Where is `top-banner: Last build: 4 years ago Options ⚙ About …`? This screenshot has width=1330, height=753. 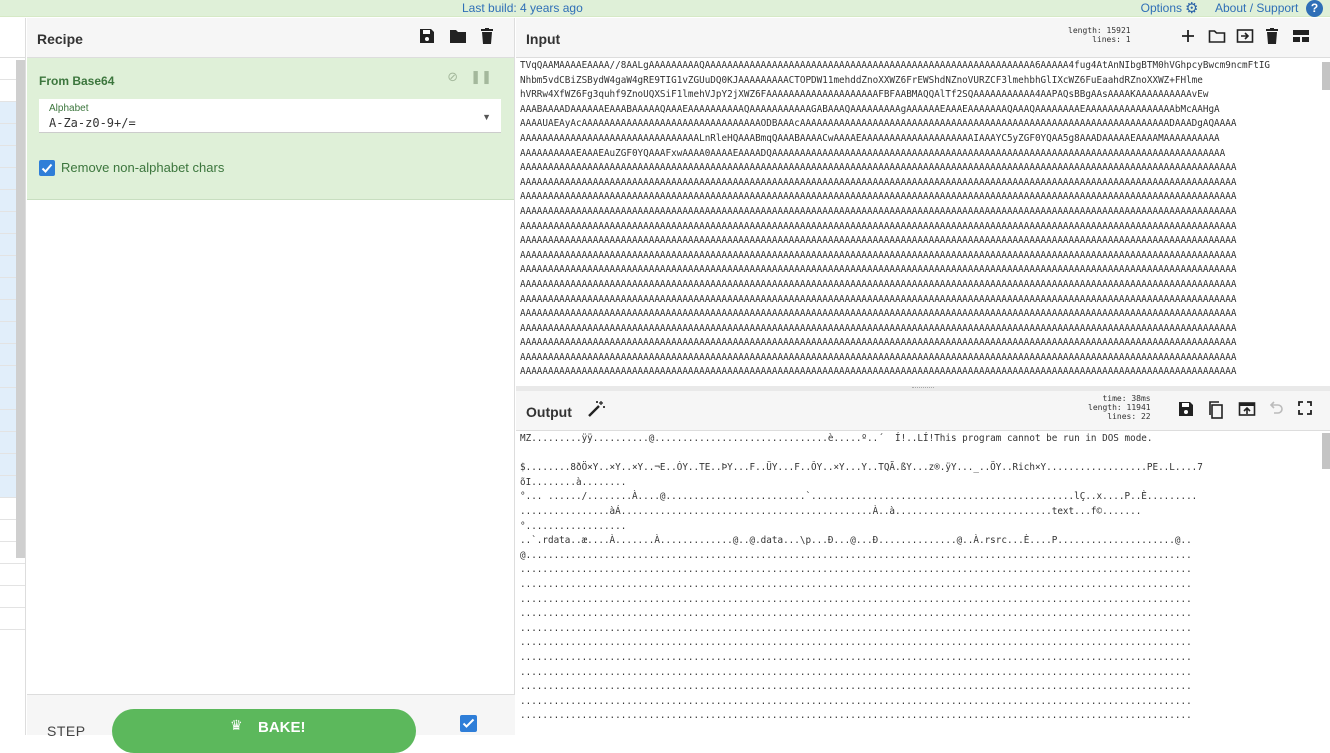 top-banner: Last build: 4 years ago Options ⚙ About … is located at coordinates (665, 8).